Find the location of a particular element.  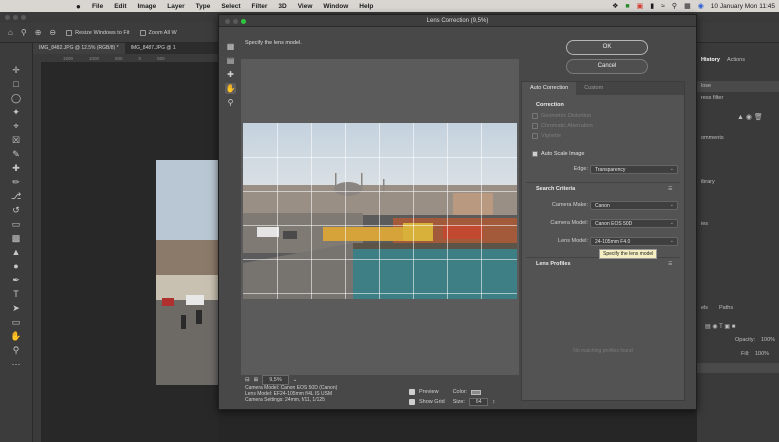

gradient-tool-icon: ▩ is located at coordinates (16, 238).